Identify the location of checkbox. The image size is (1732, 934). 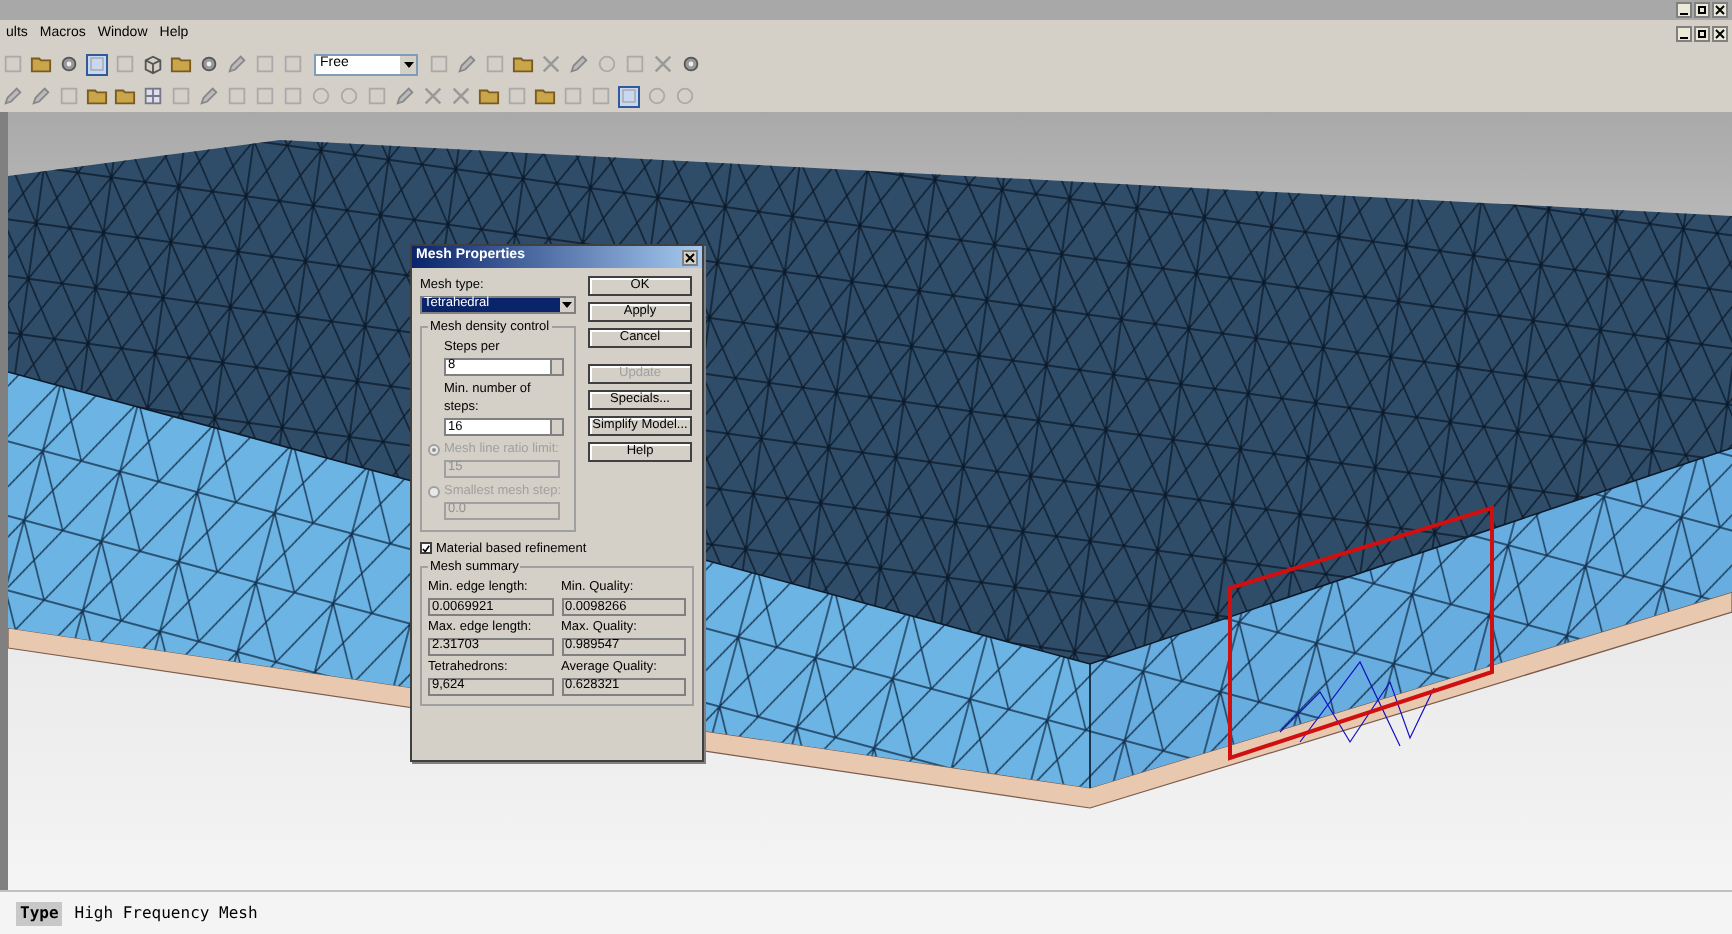
(426, 548).